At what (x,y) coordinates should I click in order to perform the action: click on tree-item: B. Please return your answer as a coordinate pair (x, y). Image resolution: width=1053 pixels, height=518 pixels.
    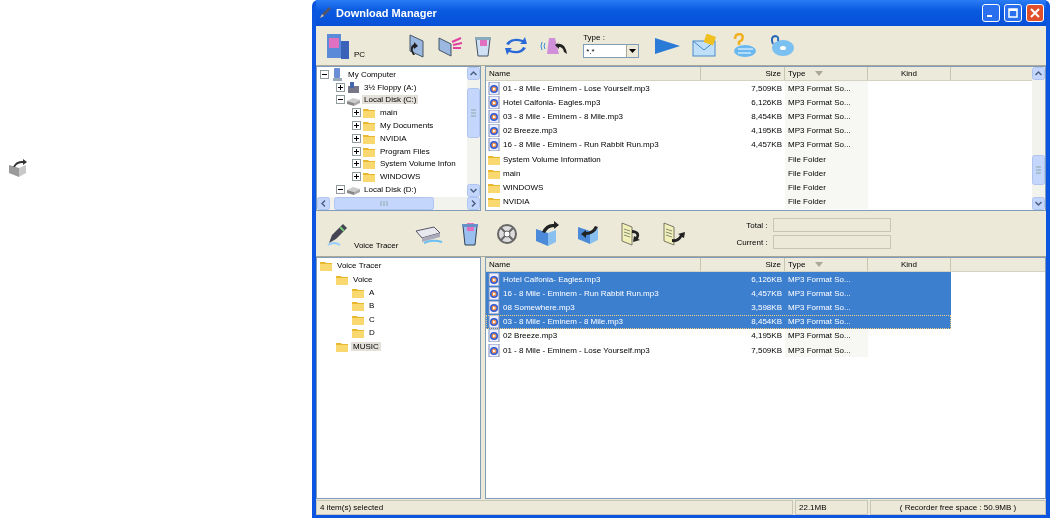
    Looking at the image, I should click on (372, 306).